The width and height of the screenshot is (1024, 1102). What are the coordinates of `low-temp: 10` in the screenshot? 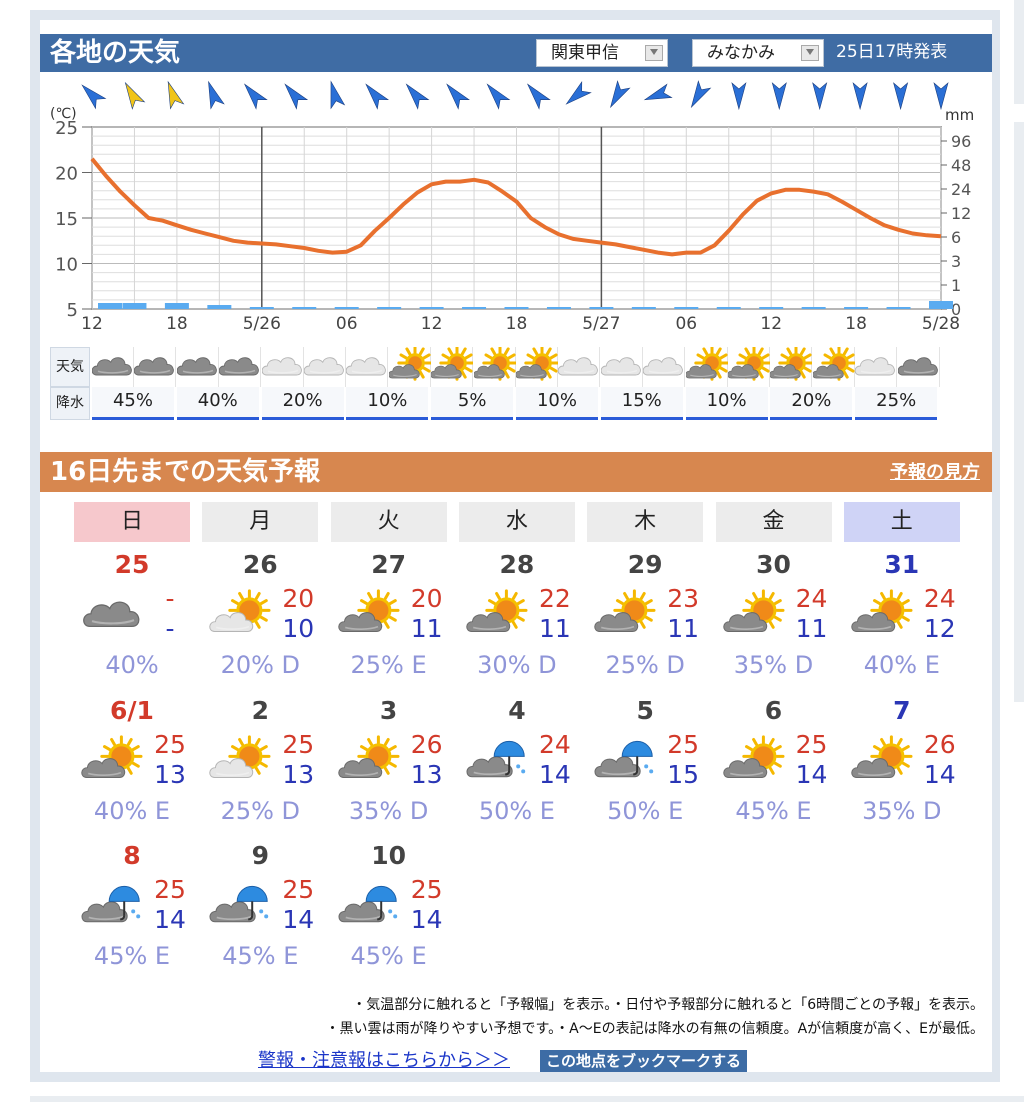 It's located at (298, 629).